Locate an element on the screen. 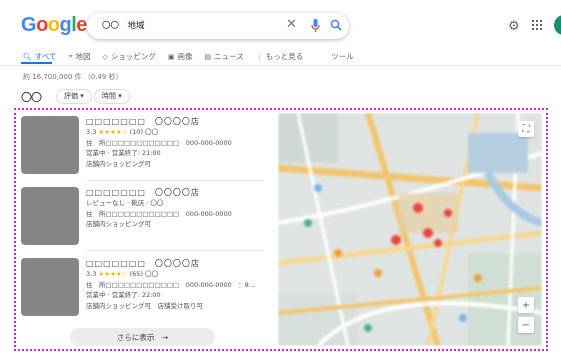 The height and width of the screenshot is (357, 561). more-icon: ⋮ is located at coordinates (259, 56).